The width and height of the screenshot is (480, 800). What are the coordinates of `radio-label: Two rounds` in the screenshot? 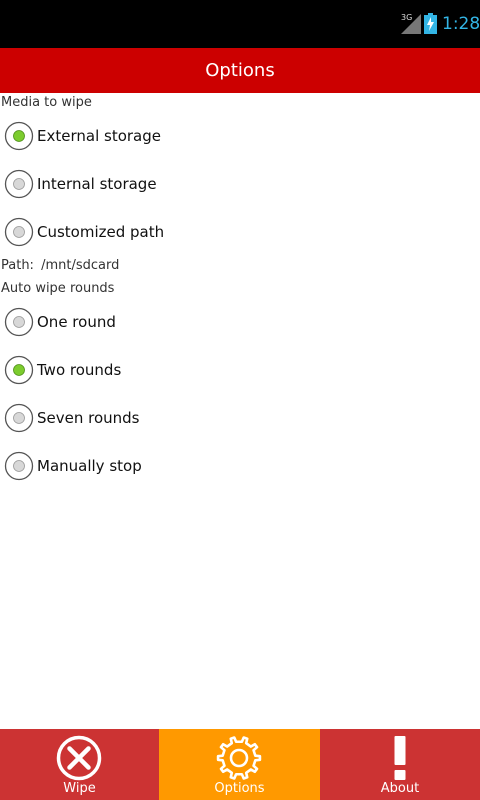 It's located at (79, 370).